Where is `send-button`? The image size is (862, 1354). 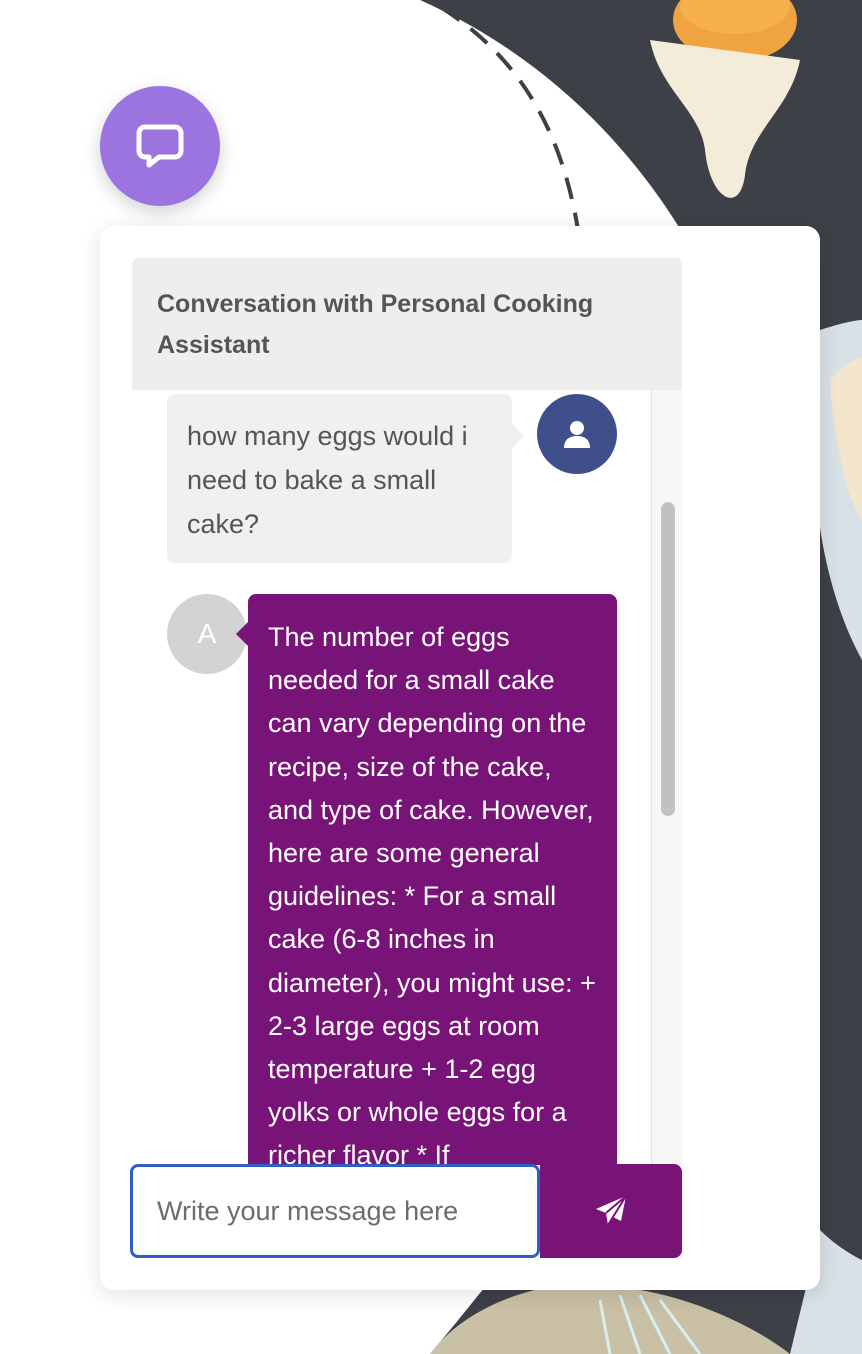
send-button is located at coordinates (611, 1211).